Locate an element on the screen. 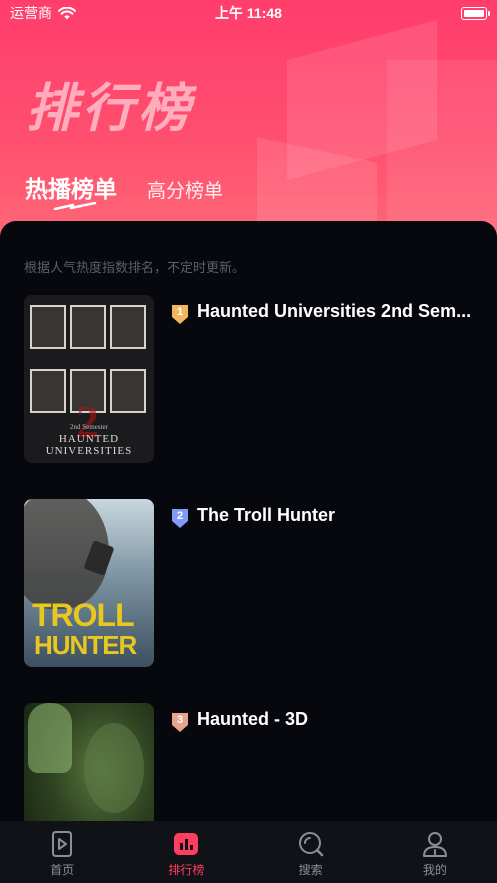  ranking-chart-icon is located at coordinates (186, 844).